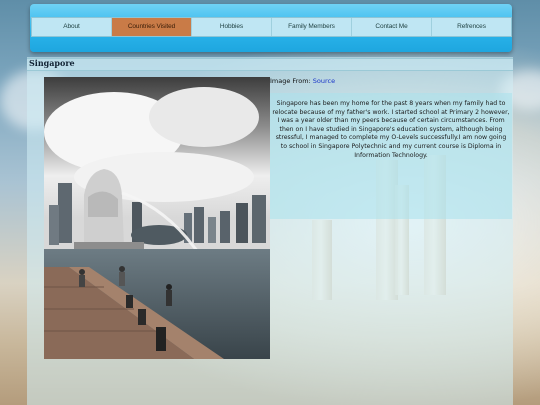  What do you see at coordinates (312, 27) in the screenshot?
I see `nav-family-members: Family Members` at bounding box center [312, 27].